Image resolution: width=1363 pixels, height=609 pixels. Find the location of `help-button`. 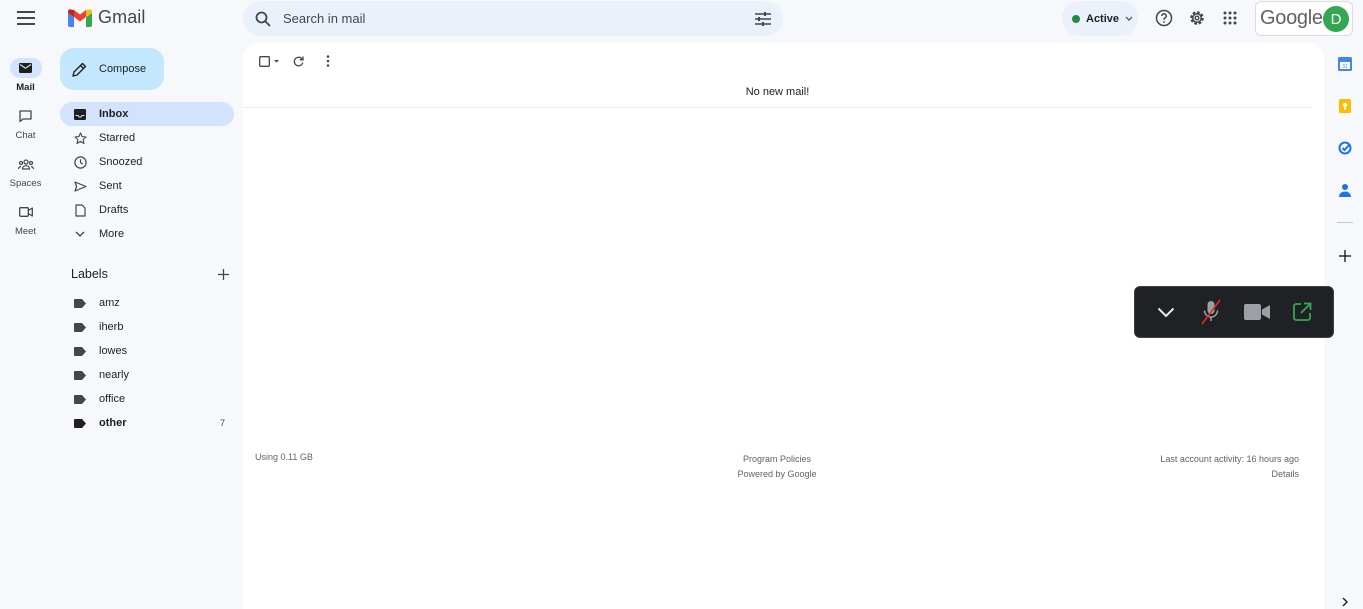

help-button is located at coordinates (1164, 18).